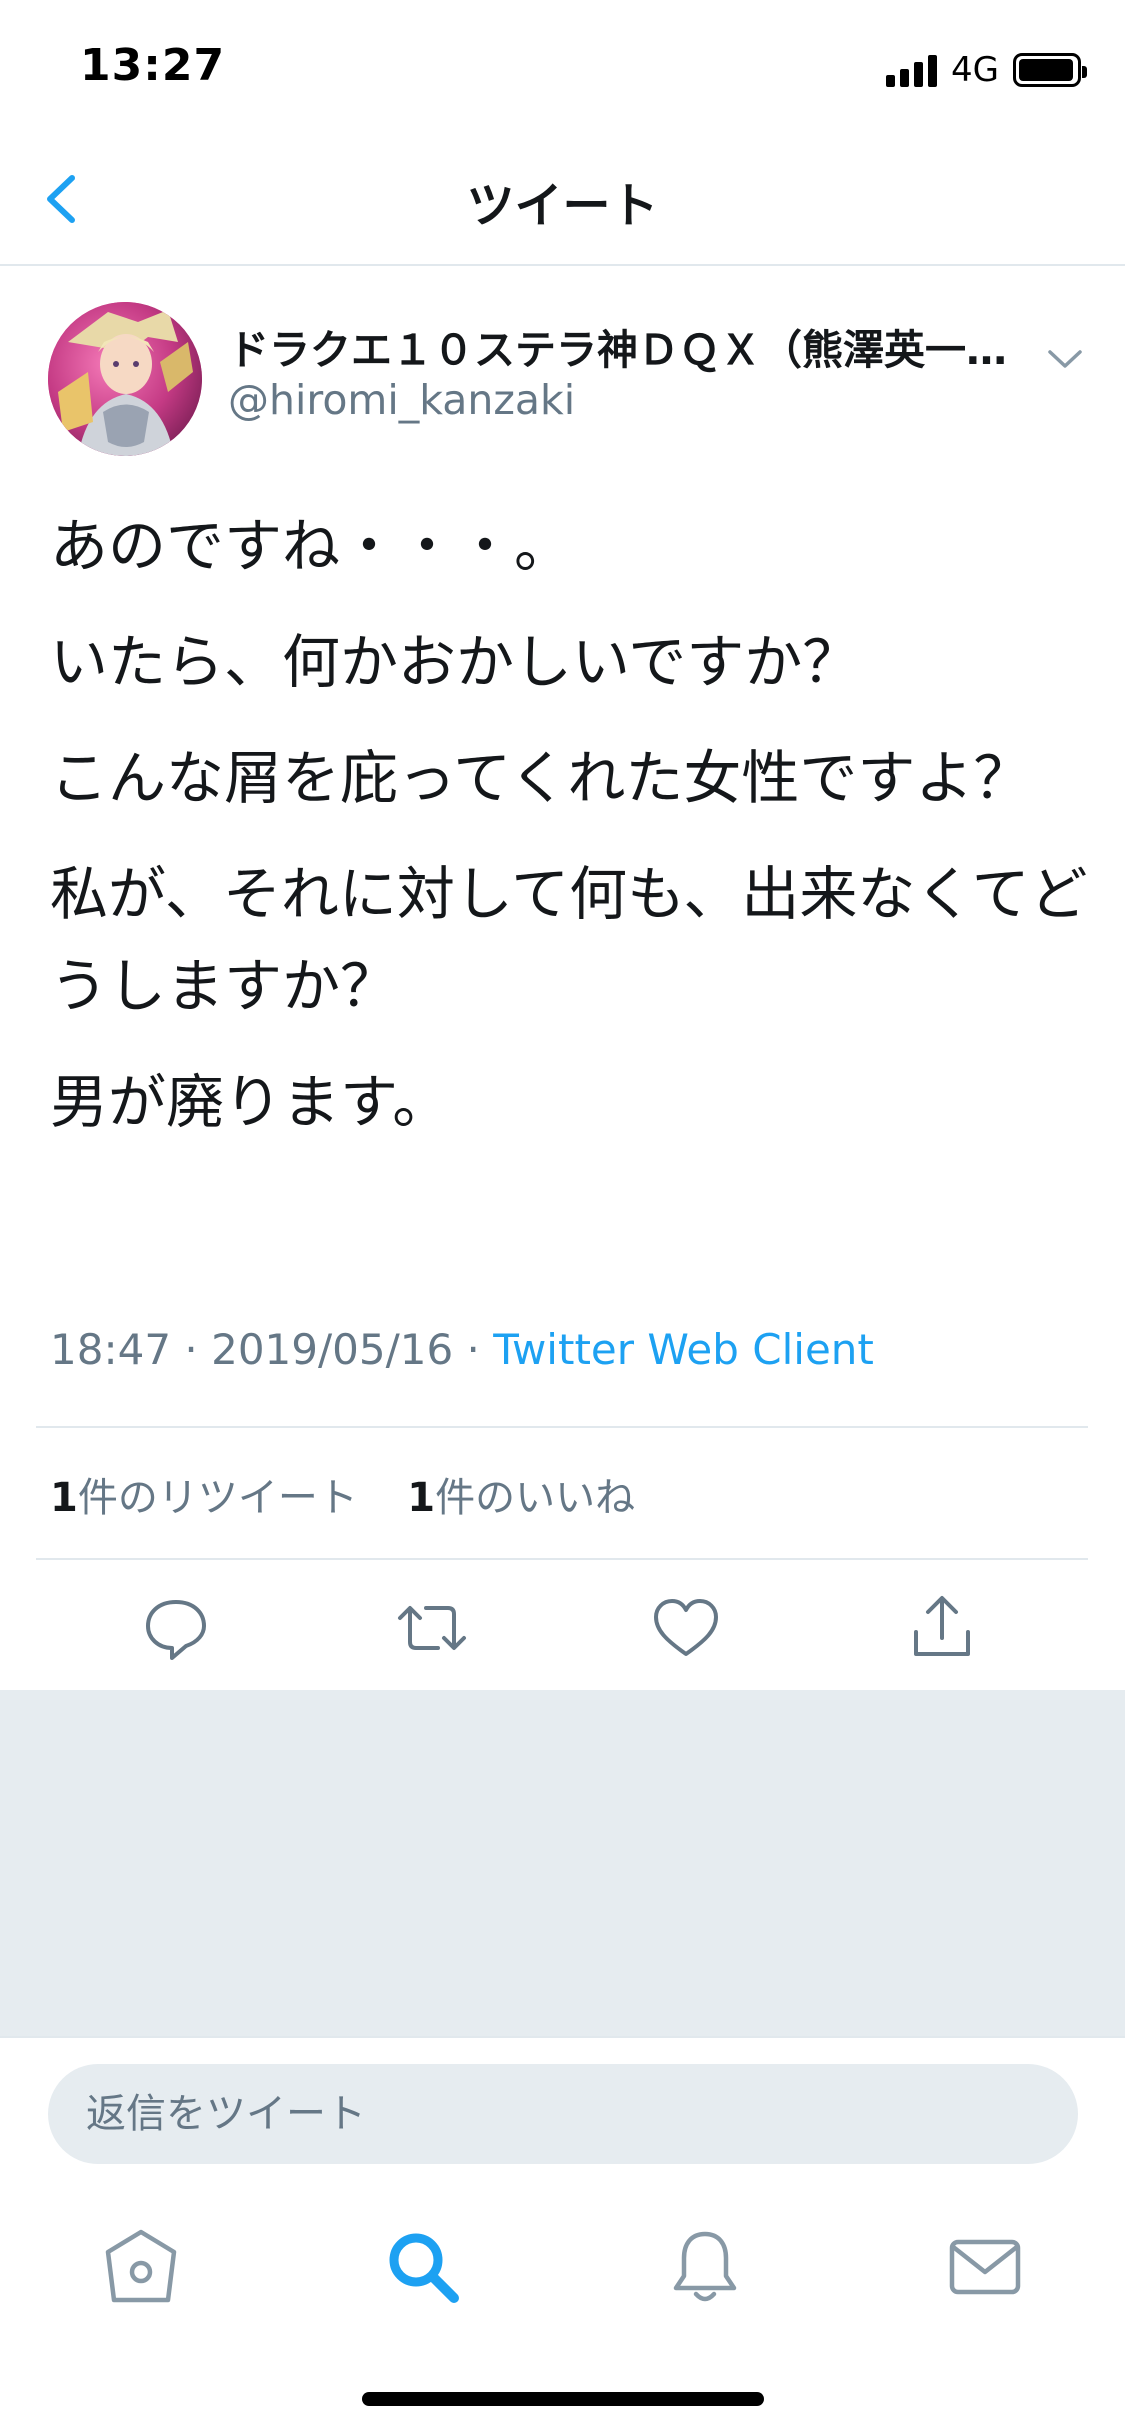 The height and width of the screenshot is (2436, 1125). I want to click on status-indicators: 4G, so click(986, 70).